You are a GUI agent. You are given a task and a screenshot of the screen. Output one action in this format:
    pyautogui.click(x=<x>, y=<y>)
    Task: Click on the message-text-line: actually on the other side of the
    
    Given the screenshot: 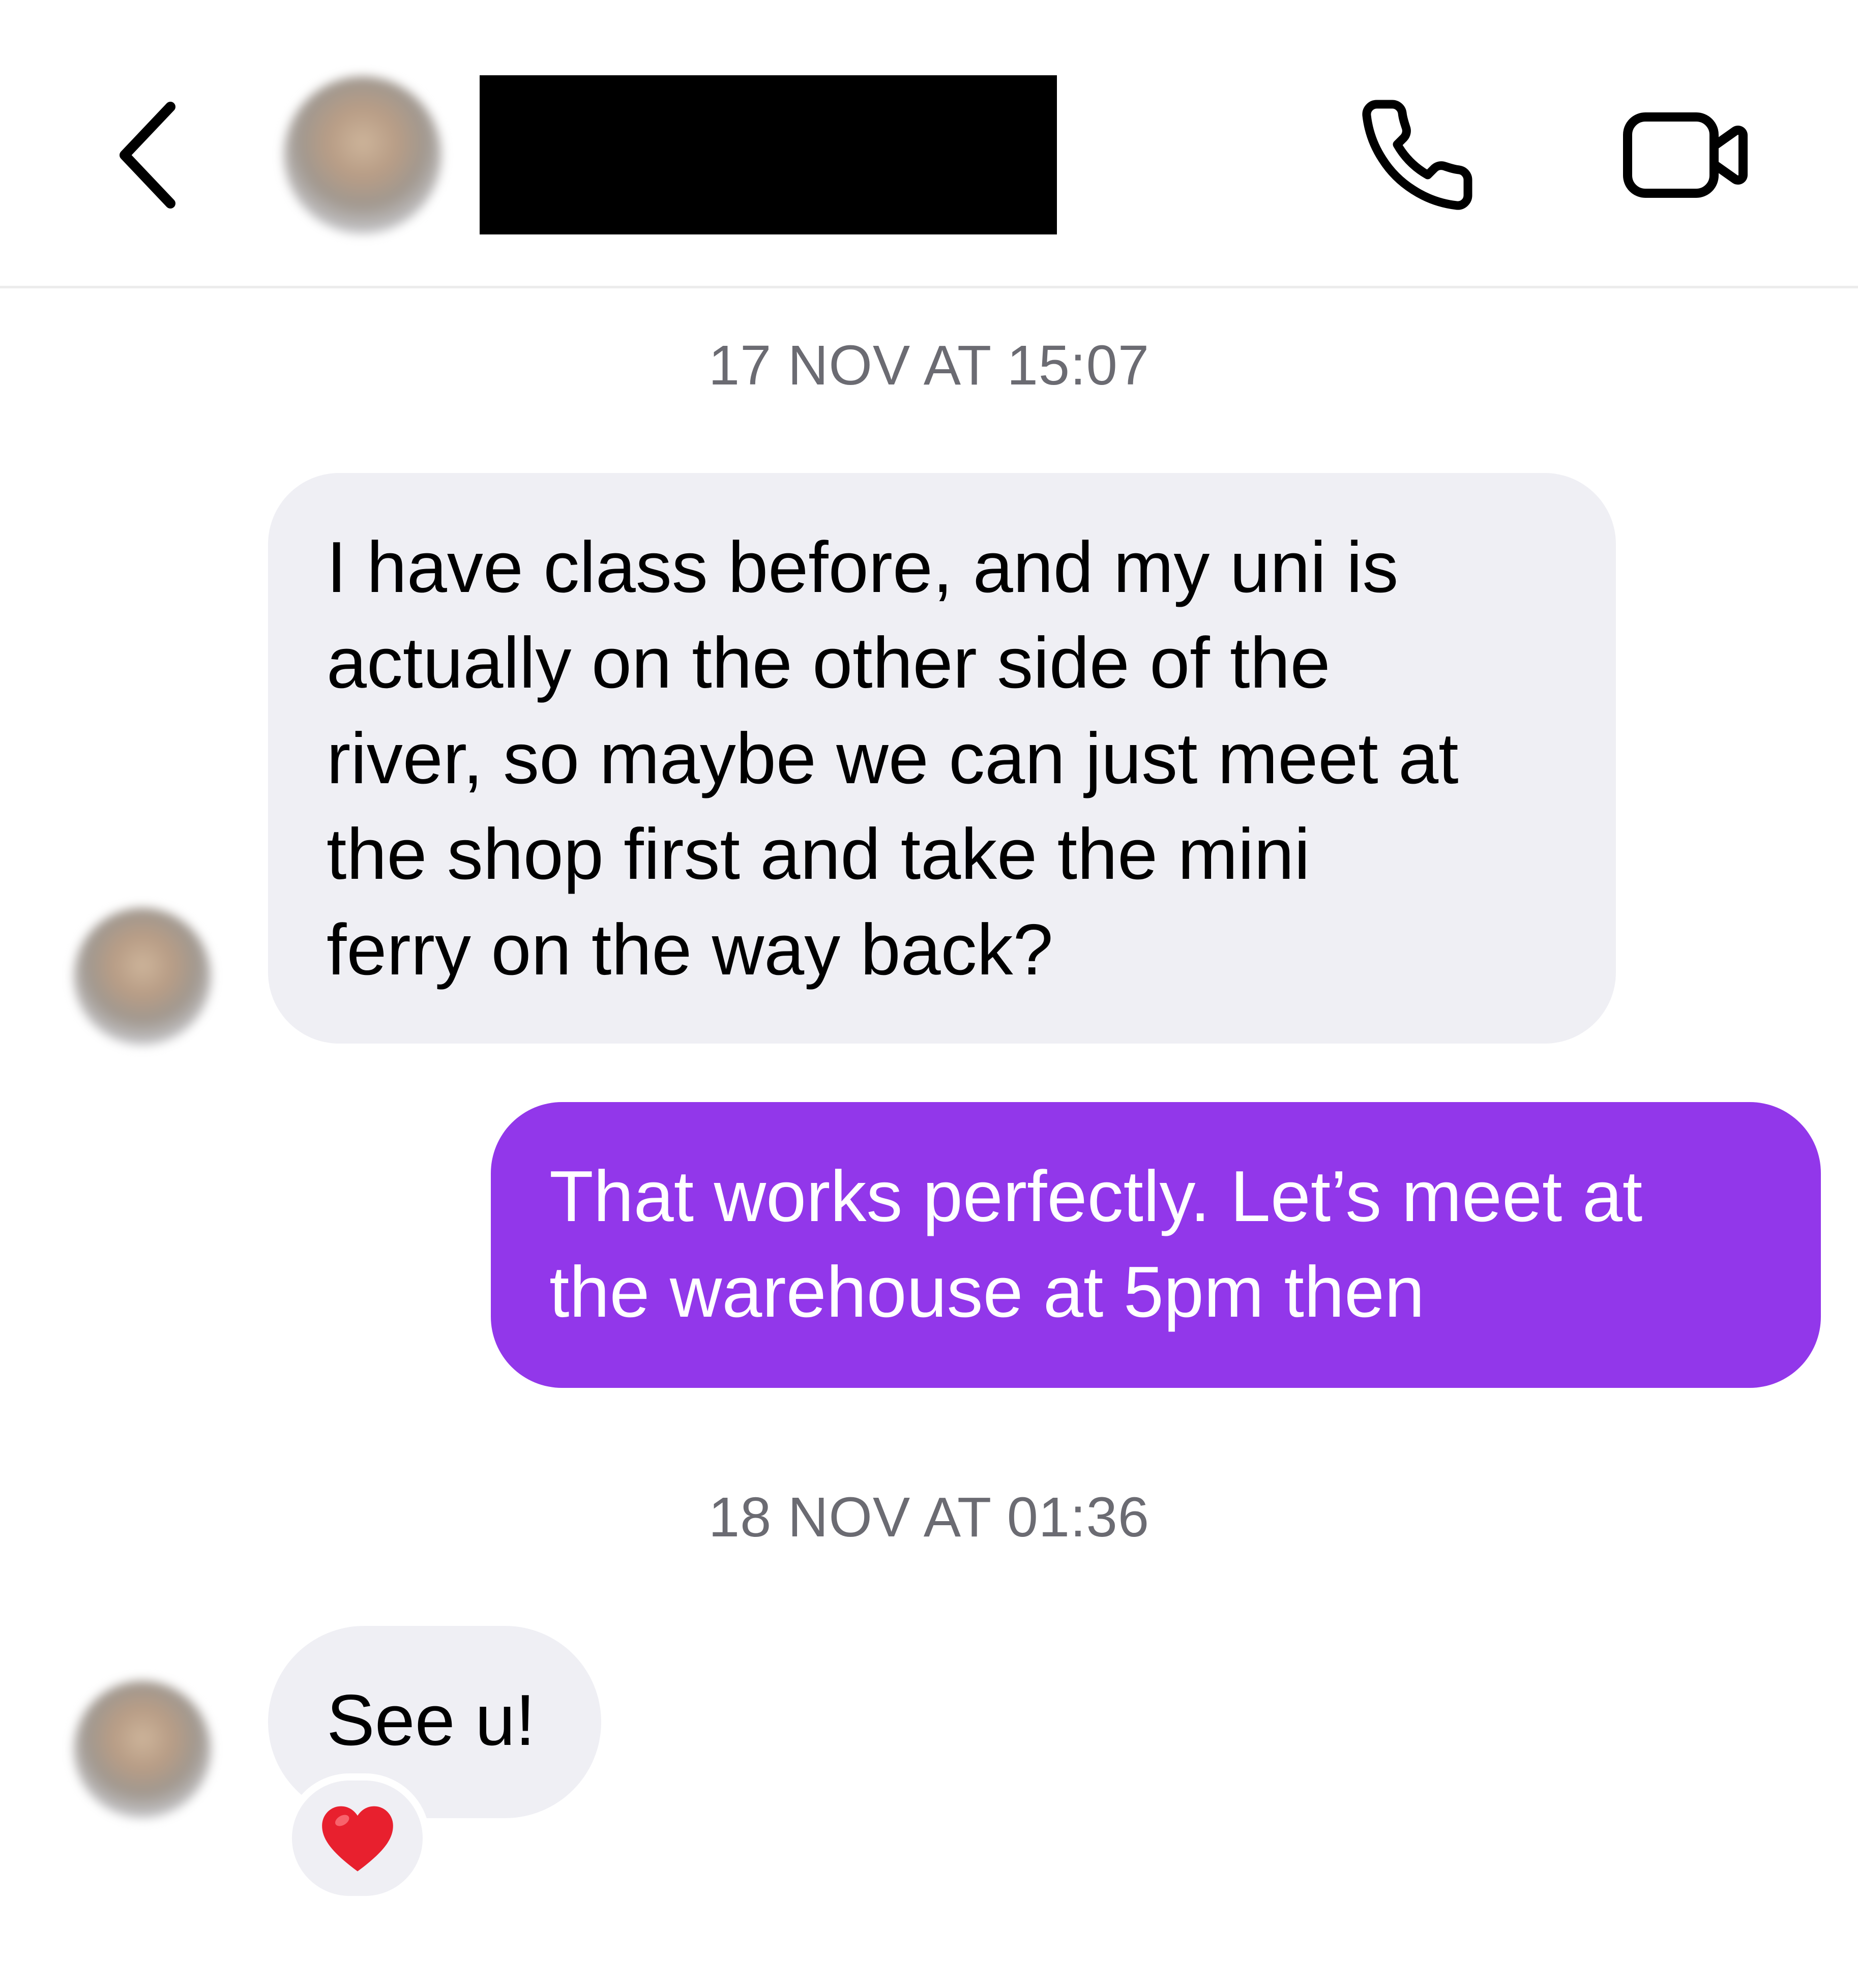 What is the action you would take?
    pyautogui.click(x=829, y=662)
    